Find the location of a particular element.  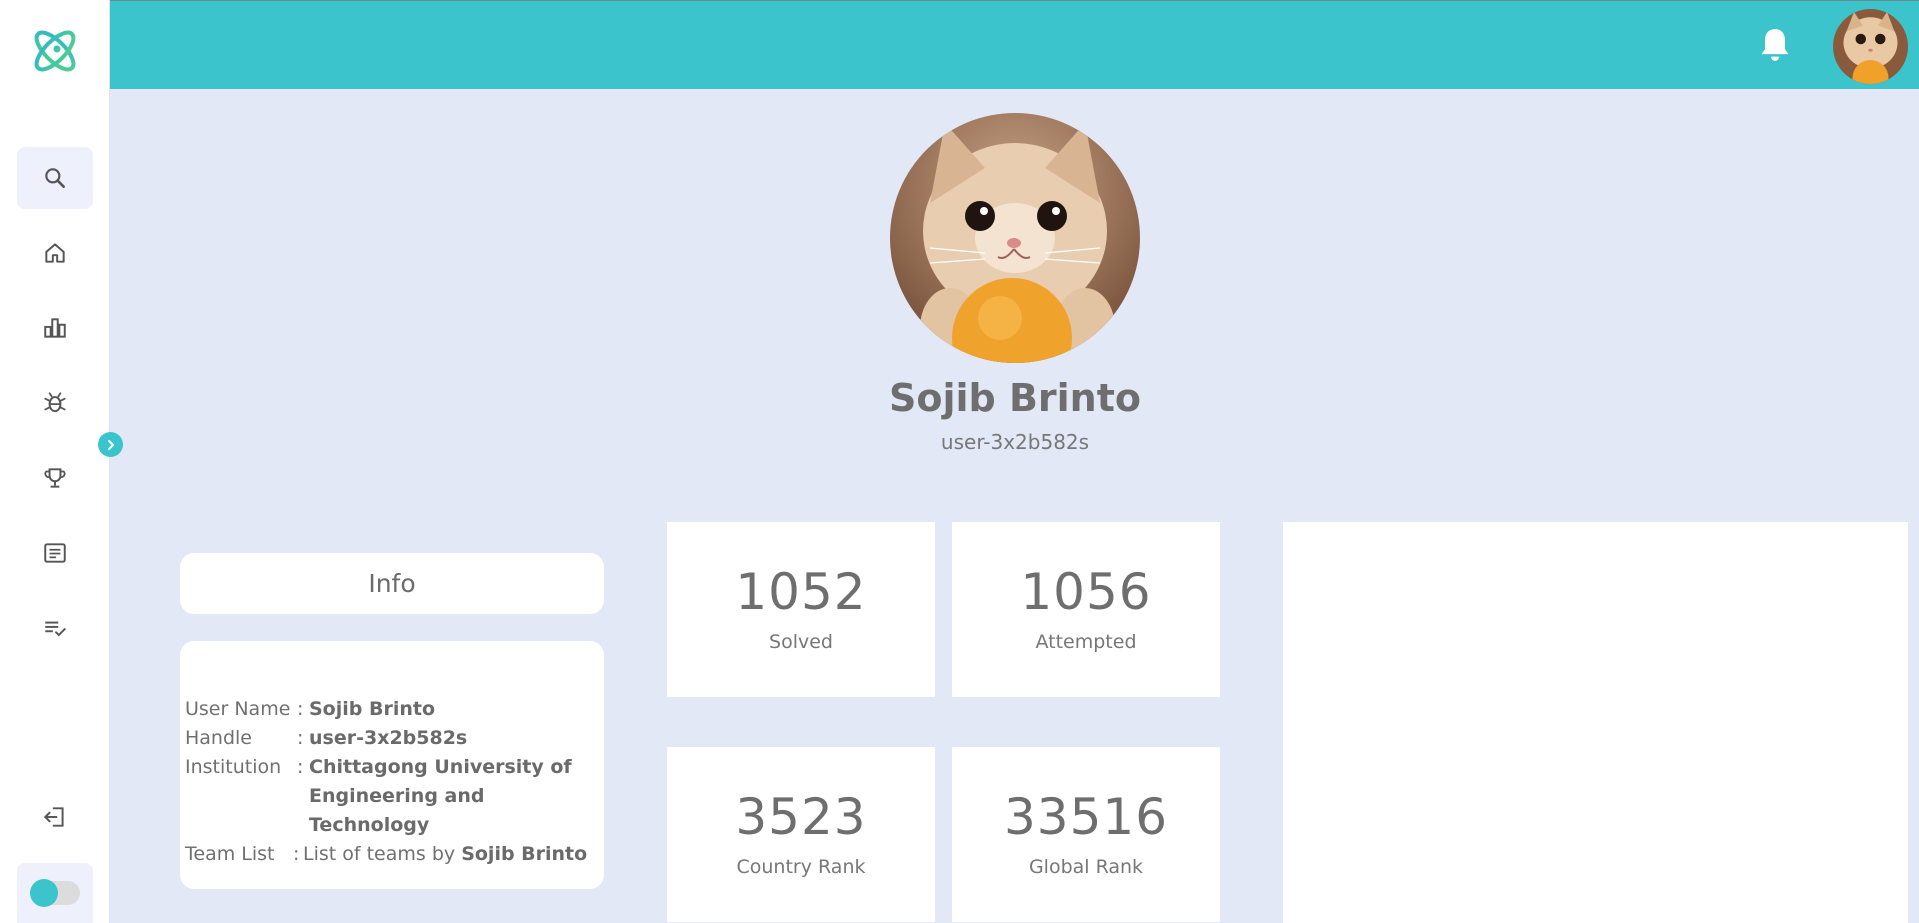

stat-label: Attempted is located at coordinates (1086, 641).